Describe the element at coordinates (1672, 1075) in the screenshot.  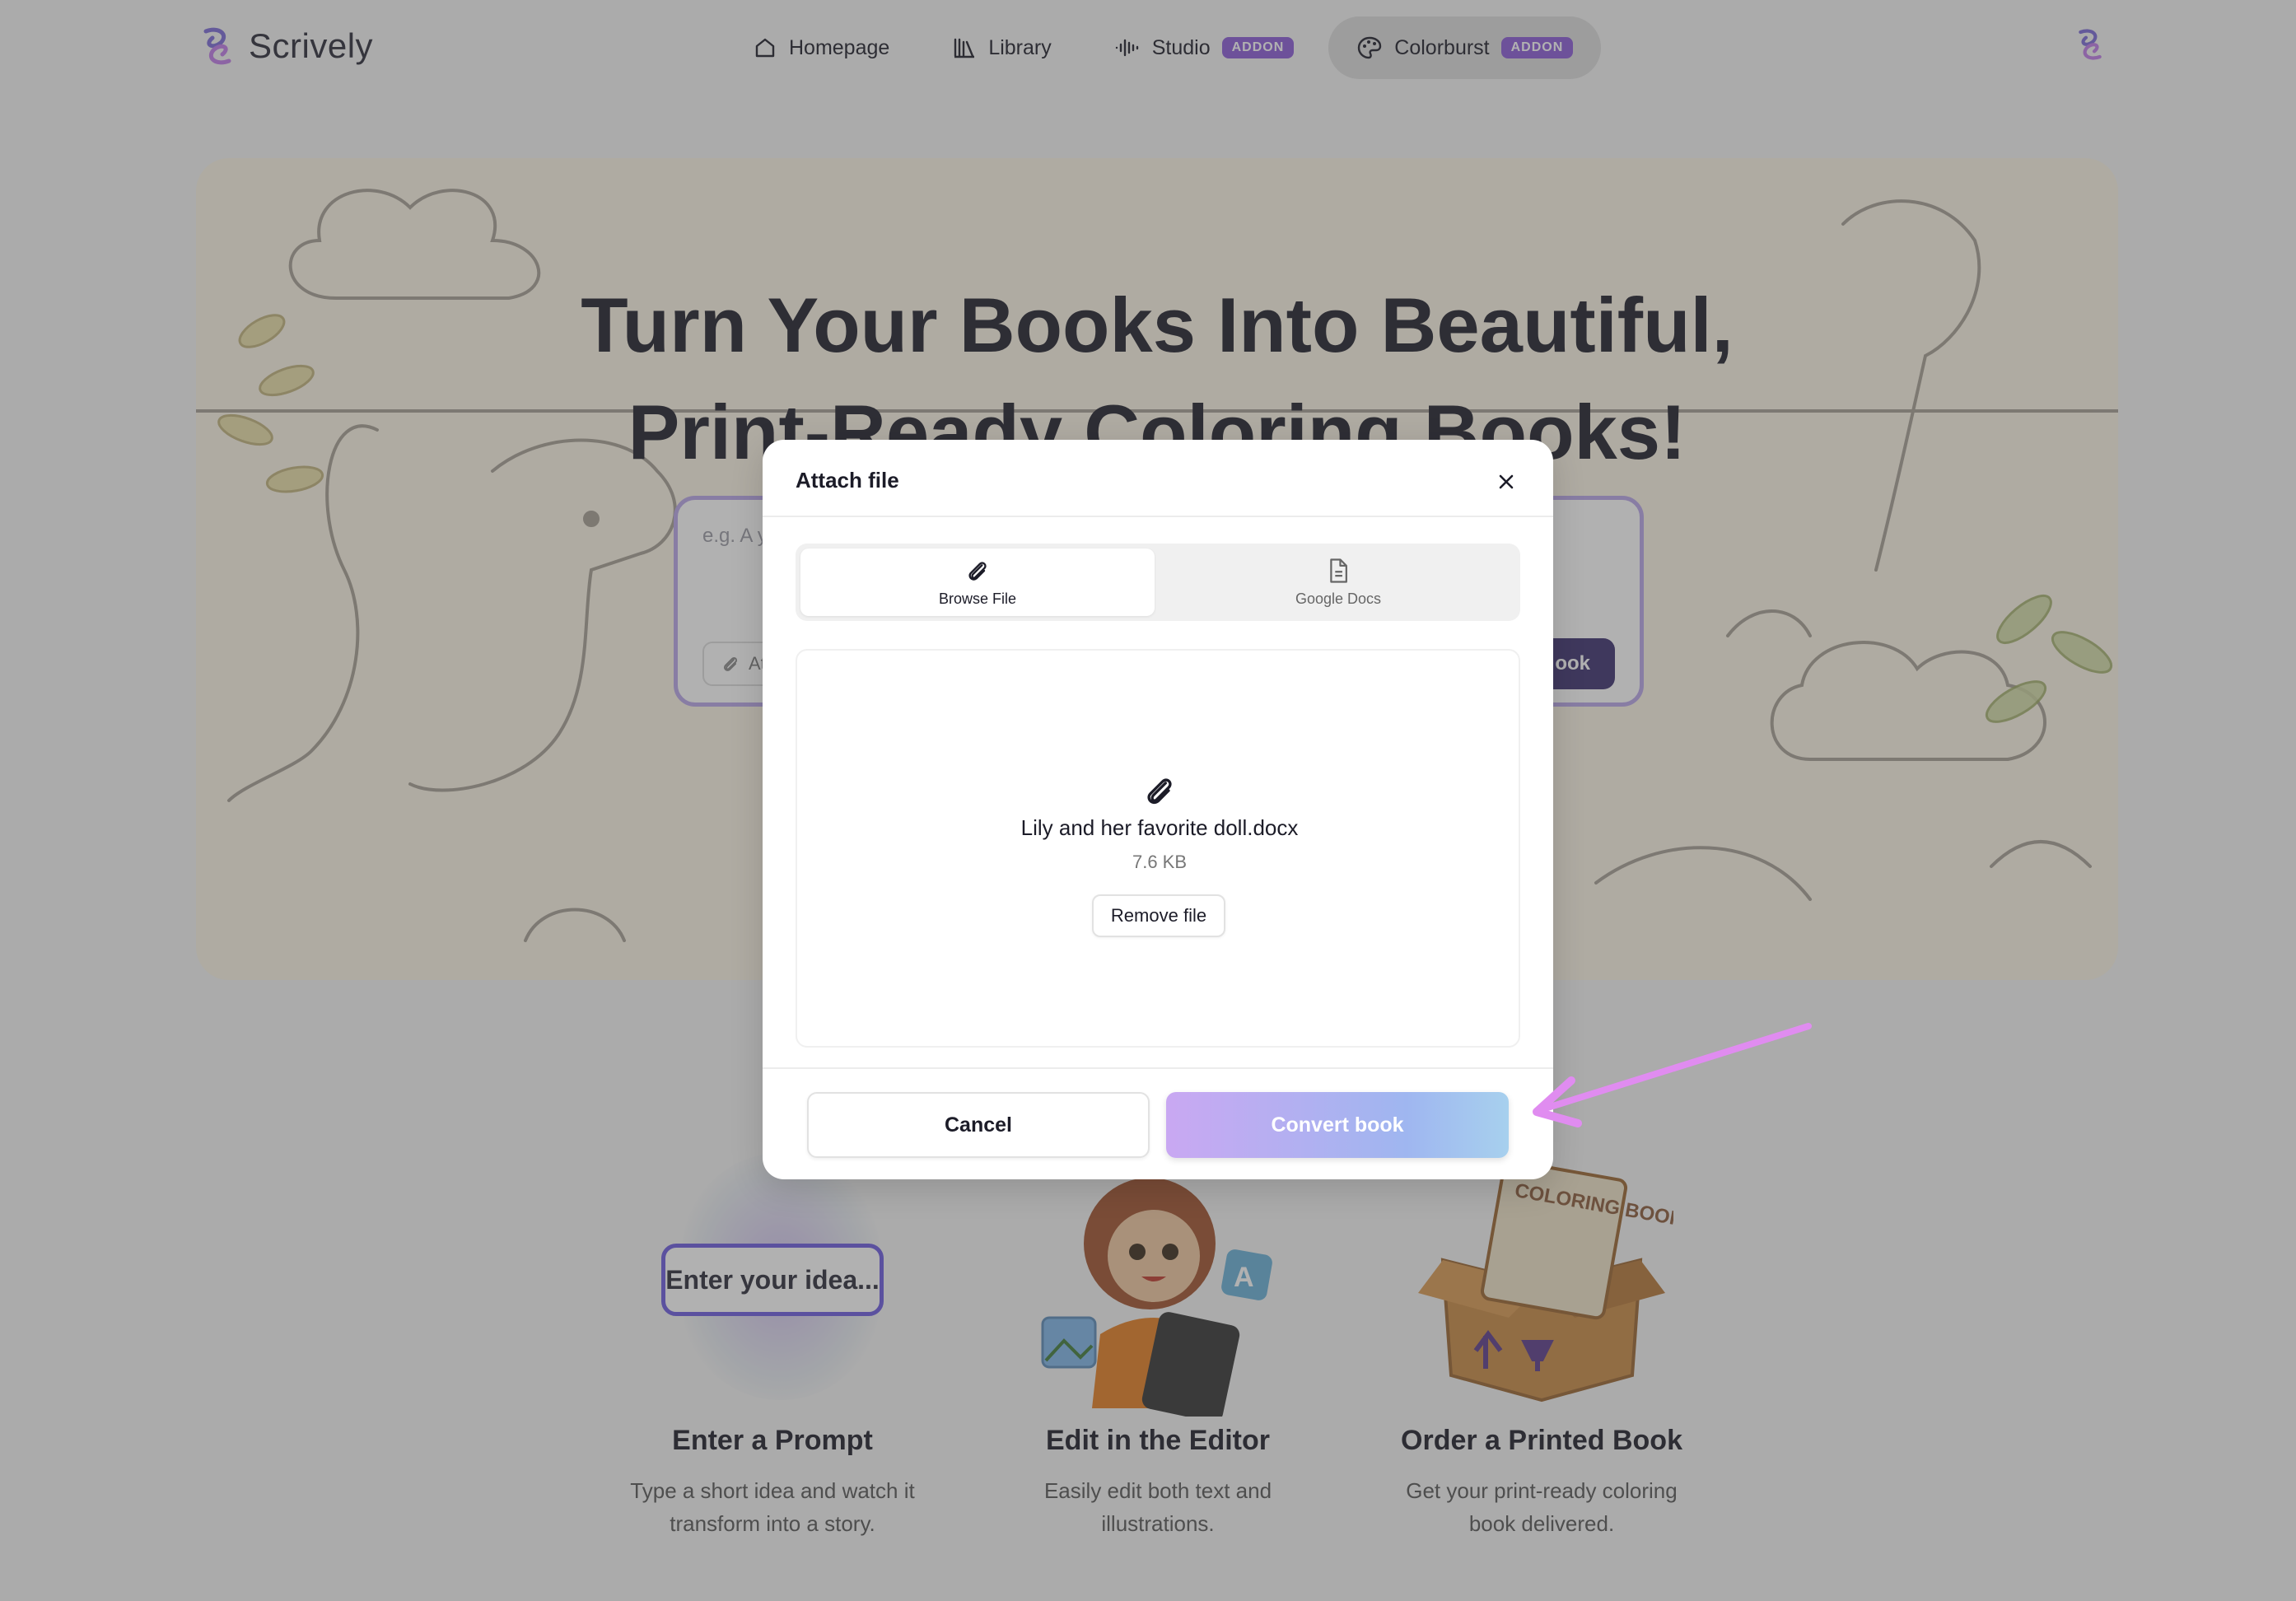
I see `annotation-arrow-icon` at that location.